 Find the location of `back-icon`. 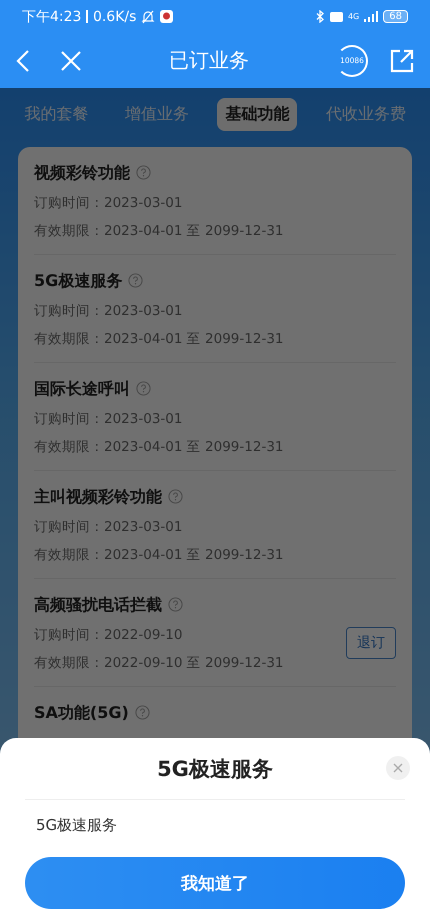

back-icon is located at coordinates (23, 60).